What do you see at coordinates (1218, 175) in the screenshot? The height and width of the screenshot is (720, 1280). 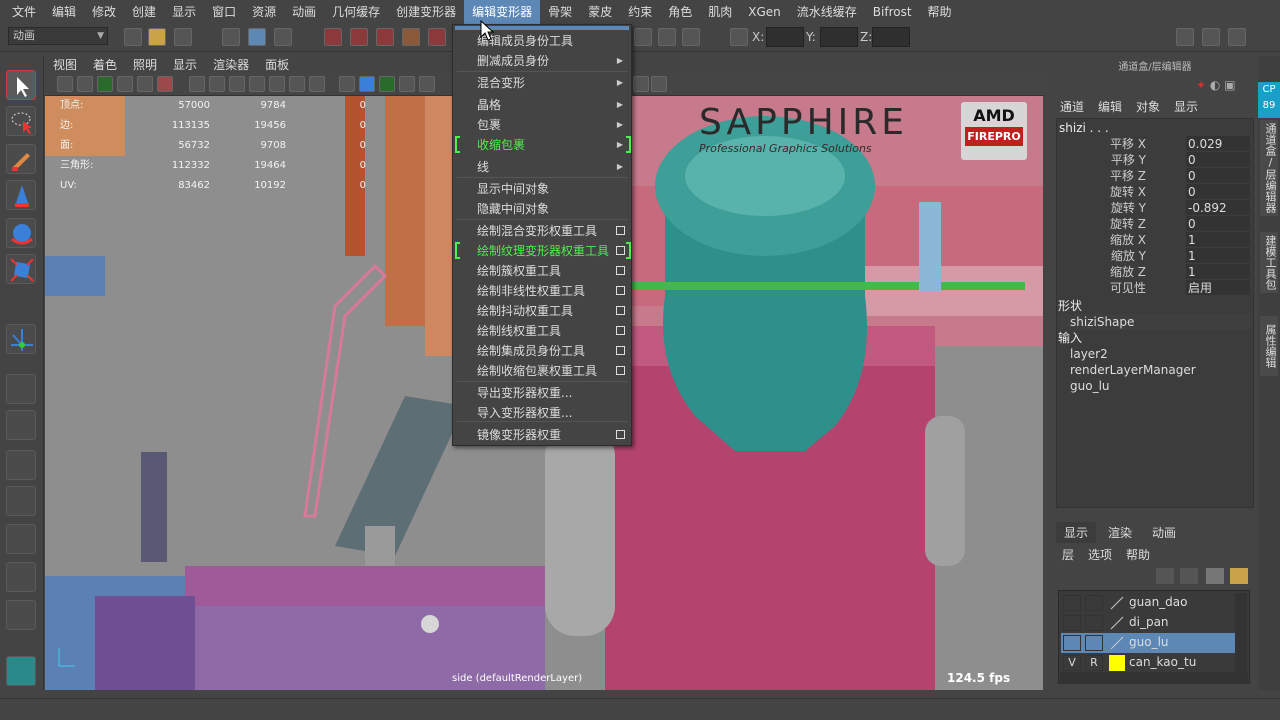 I see `channel-attr-value: 0` at bounding box center [1218, 175].